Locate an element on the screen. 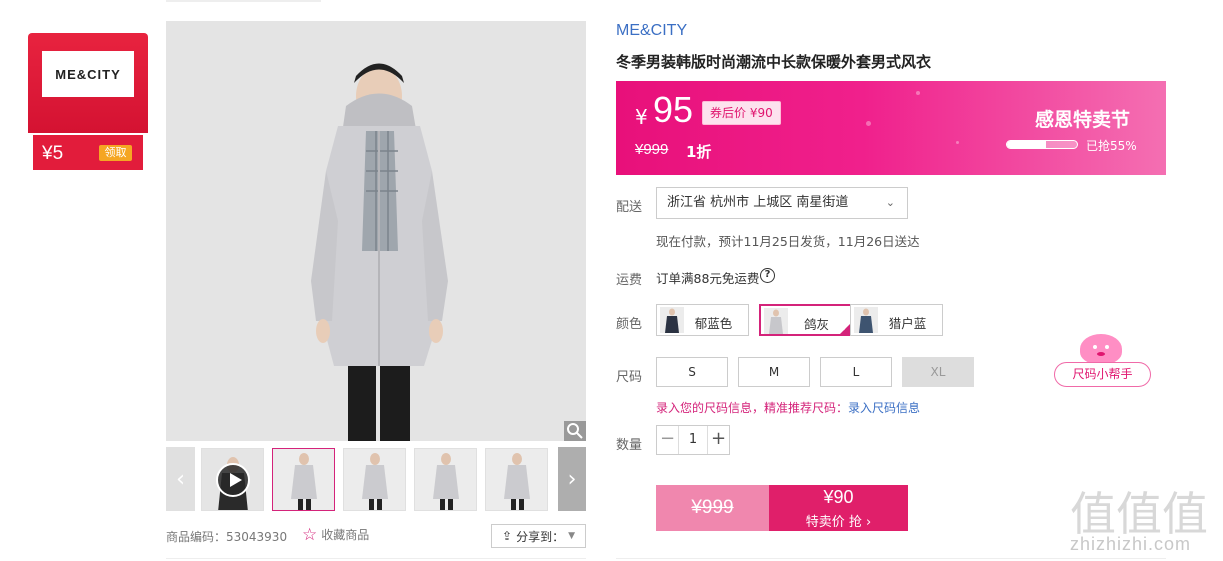 This screenshot has width=1223, height=561. help-icon: ? is located at coordinates (767, 275).